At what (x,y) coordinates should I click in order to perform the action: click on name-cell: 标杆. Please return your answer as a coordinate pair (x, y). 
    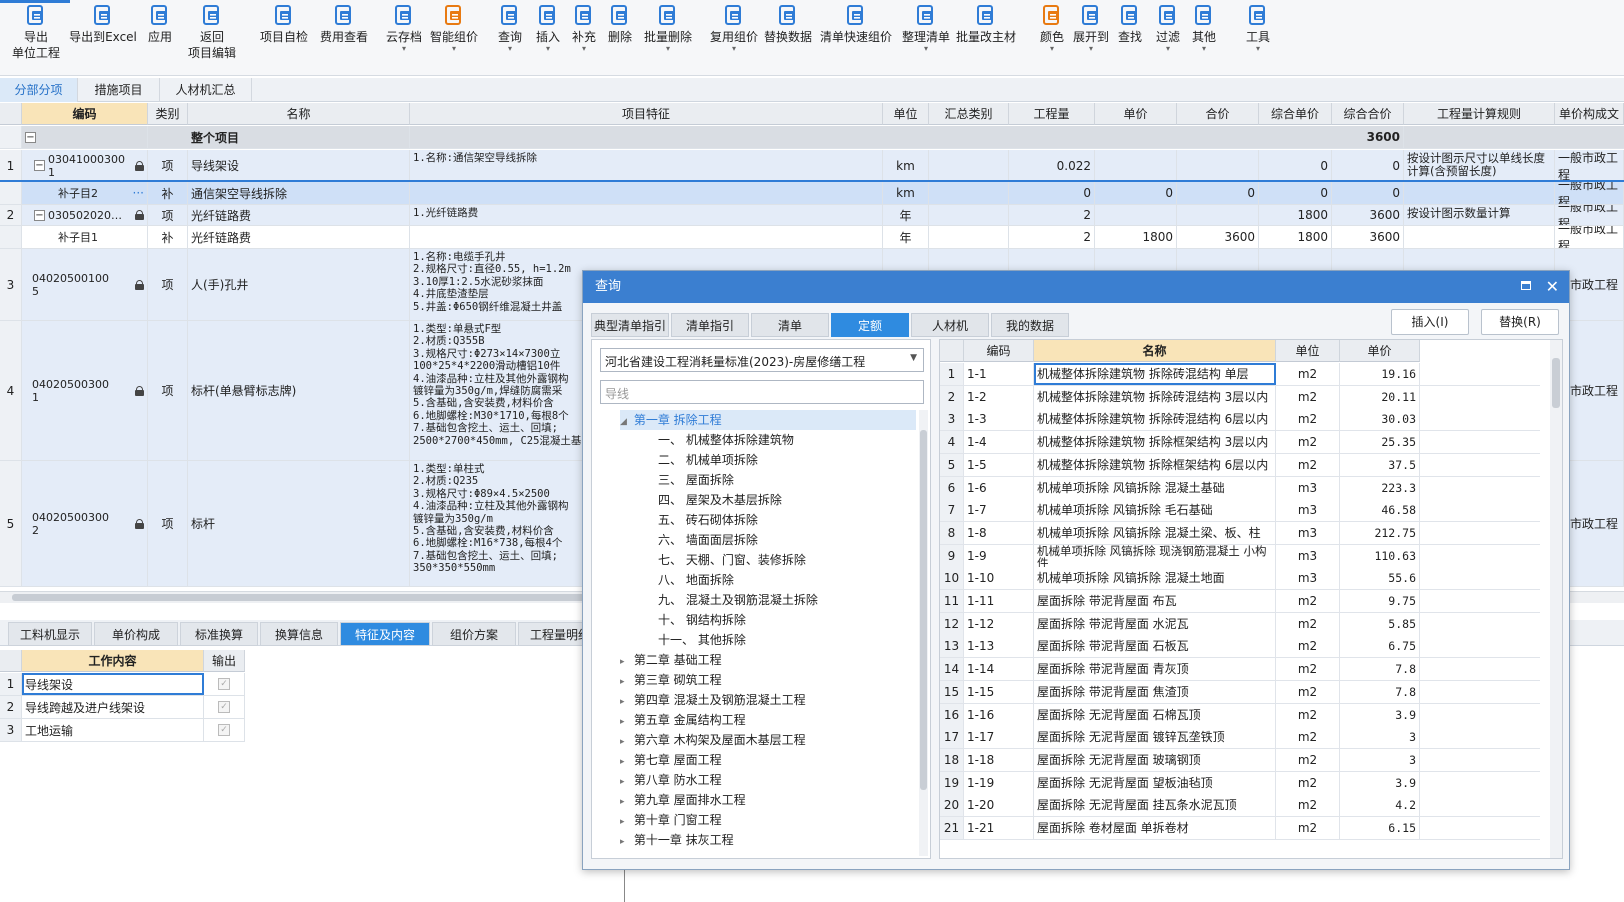
    Looking at the image, I should click on (299, 523).